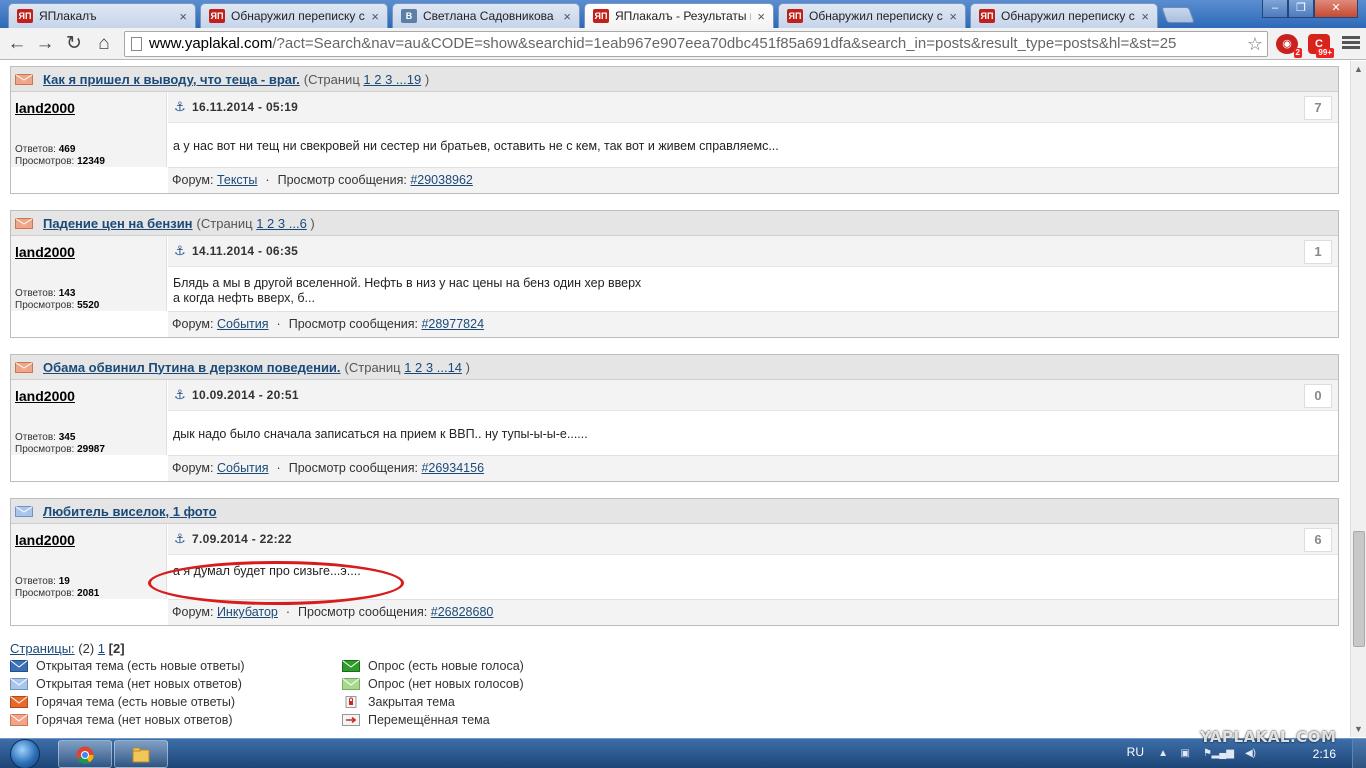  What do you see at coordinates (452, 468) in the screenshot?
I see `post-id-link: #26934156` at bounding box center [452, 468].